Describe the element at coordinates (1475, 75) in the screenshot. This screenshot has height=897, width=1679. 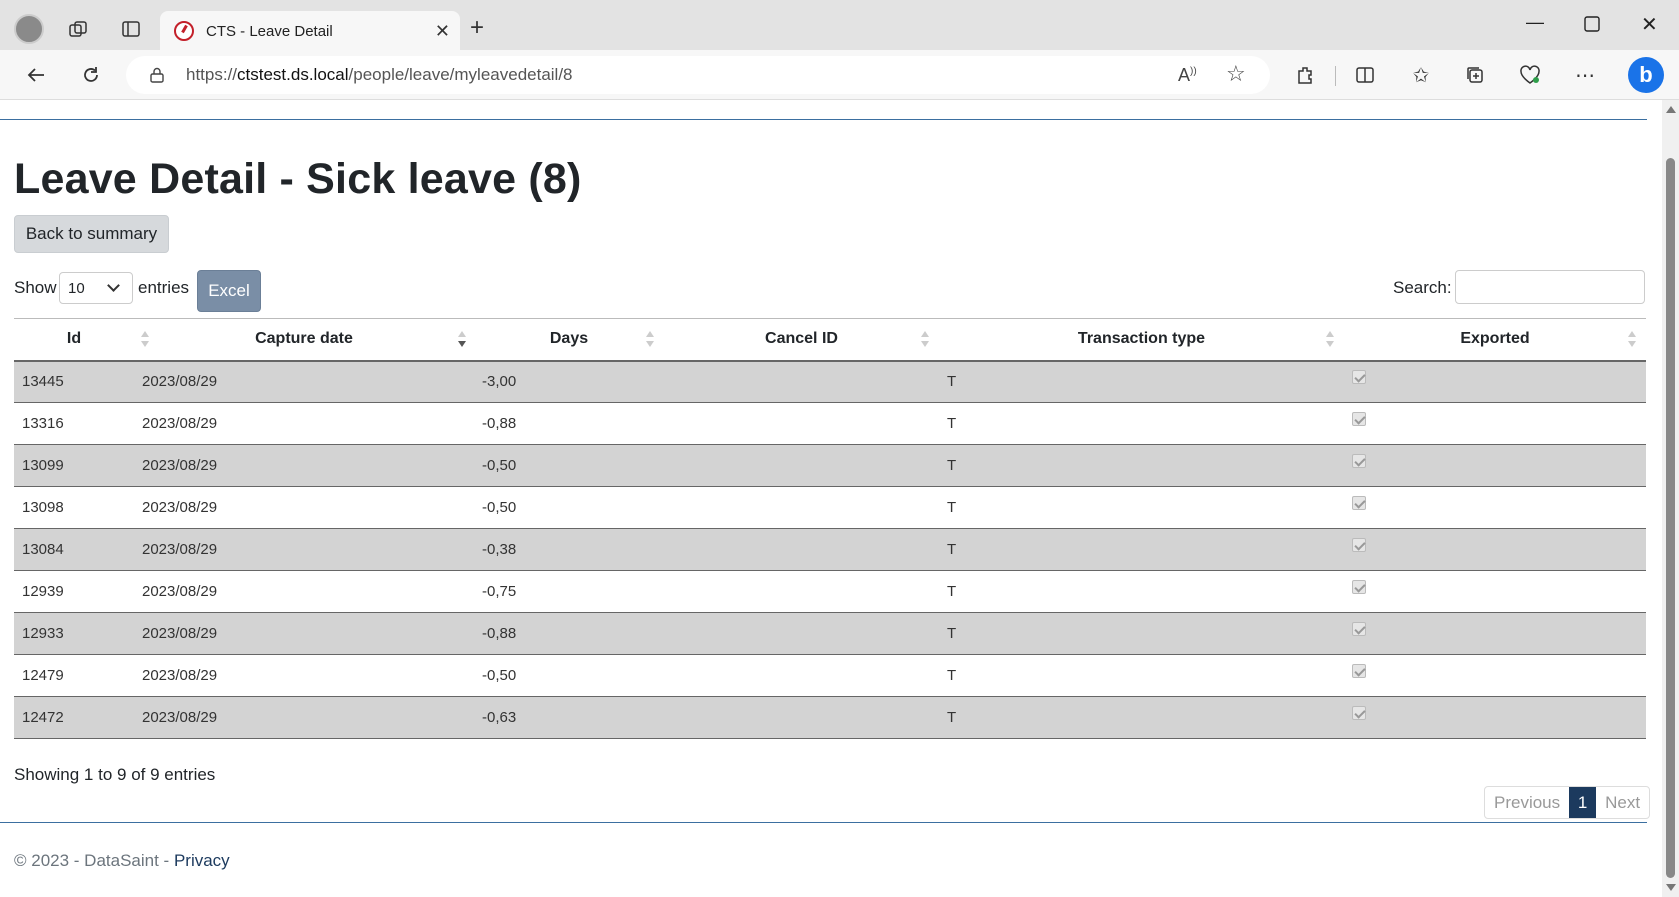
I see `collections-icon` at that location.